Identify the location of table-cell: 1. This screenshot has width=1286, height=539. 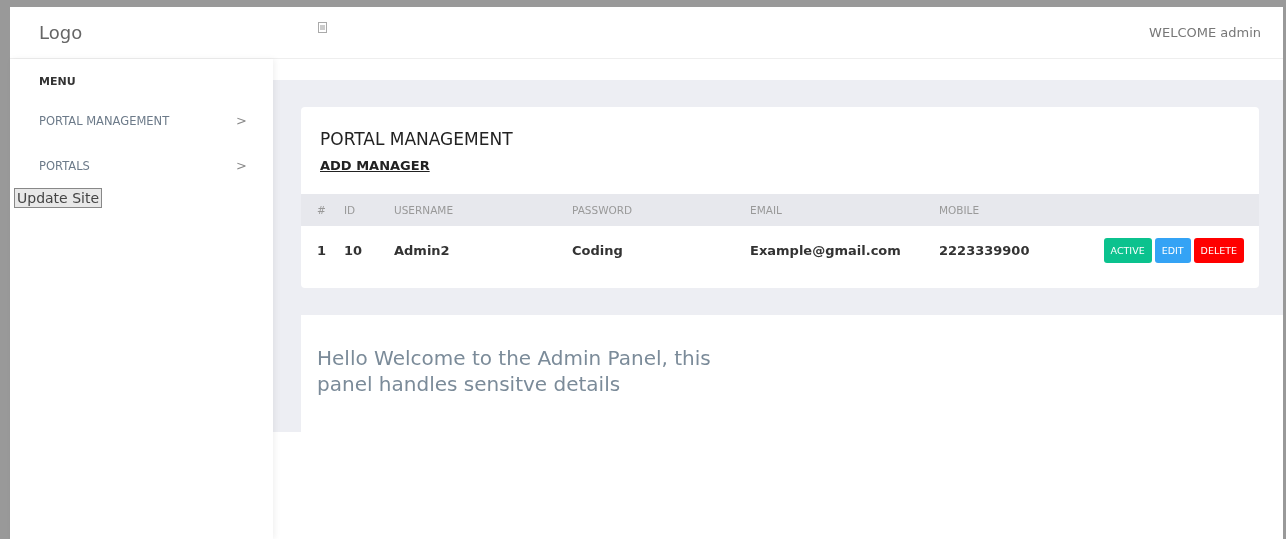
(322, 250).